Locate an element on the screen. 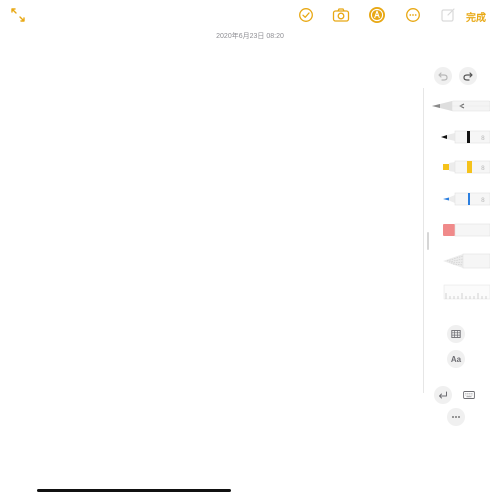 This screenshot has height=497, width=500. markup-pen-icon is located at coordinates (377, 15).